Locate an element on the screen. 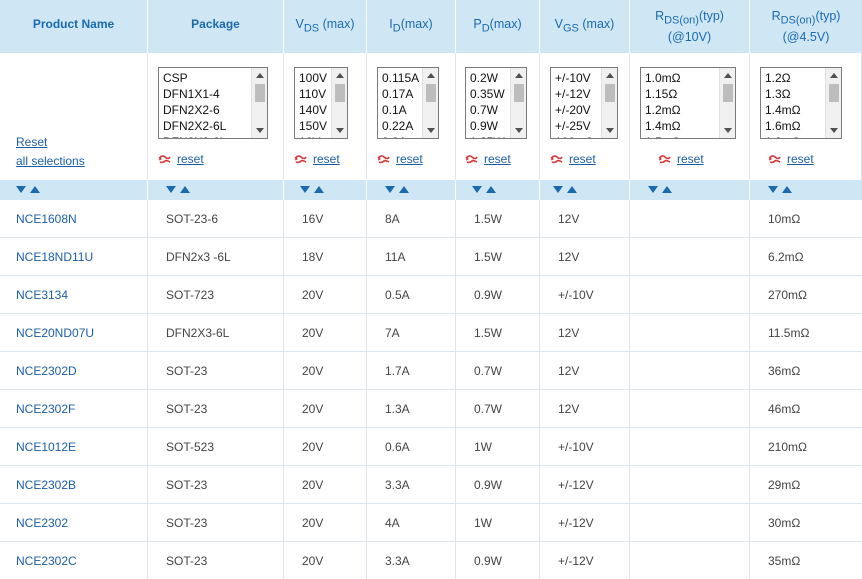  filter-option: 1.6mΩ is located at coordinates (783, 126).